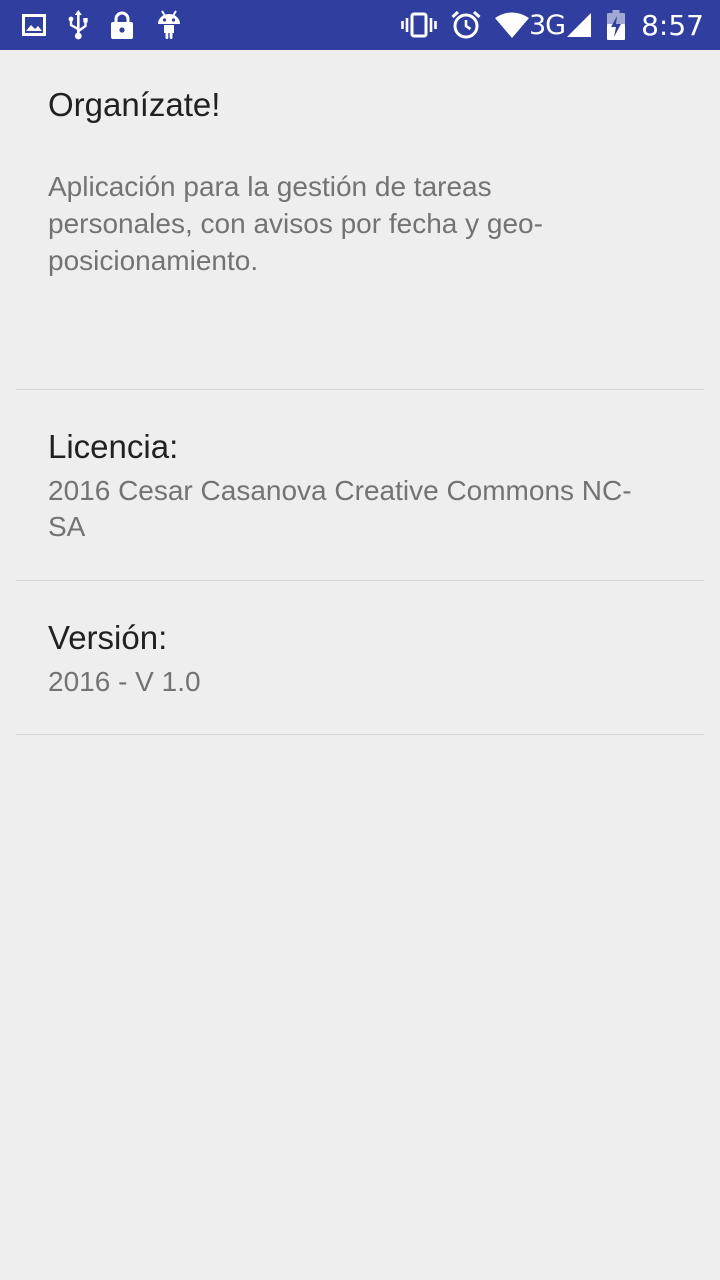 The image size is (720, 1280). I want to click on version-value: 2016 - V 1.0, so click(124, 681).